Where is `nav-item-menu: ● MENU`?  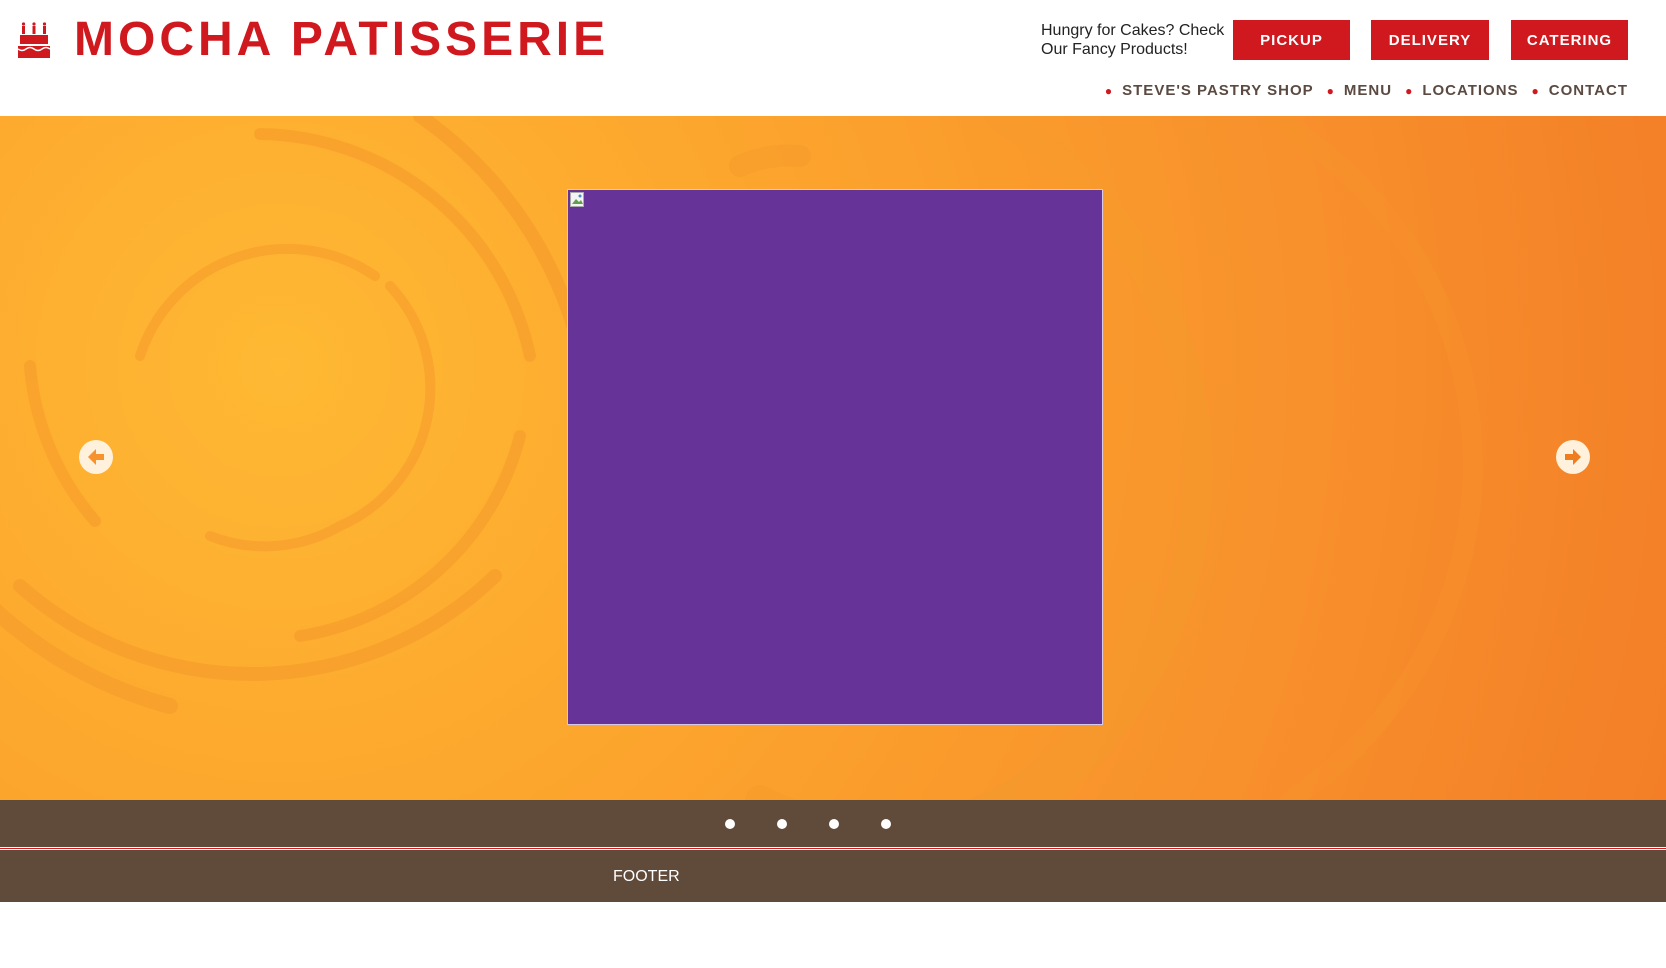 nav-item-menu: ● MENU is located at coordinates (1359, 90).